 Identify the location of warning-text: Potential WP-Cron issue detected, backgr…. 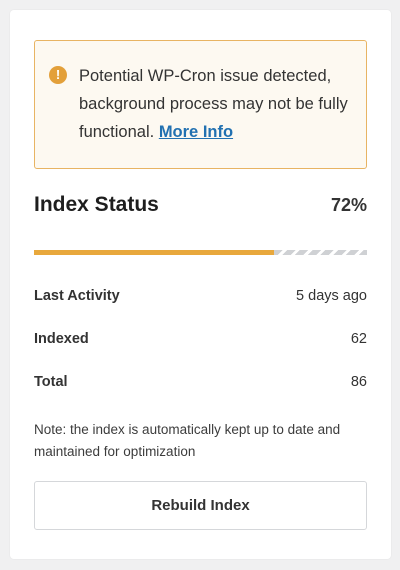
(215, 104).